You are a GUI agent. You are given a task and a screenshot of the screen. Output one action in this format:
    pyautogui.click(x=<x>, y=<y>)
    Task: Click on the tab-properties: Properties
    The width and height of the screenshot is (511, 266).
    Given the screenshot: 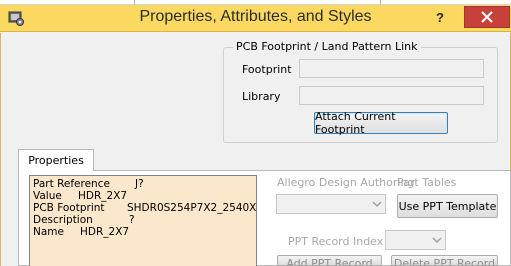 What is the action you would take?
    pyautogui.click(x=56, y=160)
    